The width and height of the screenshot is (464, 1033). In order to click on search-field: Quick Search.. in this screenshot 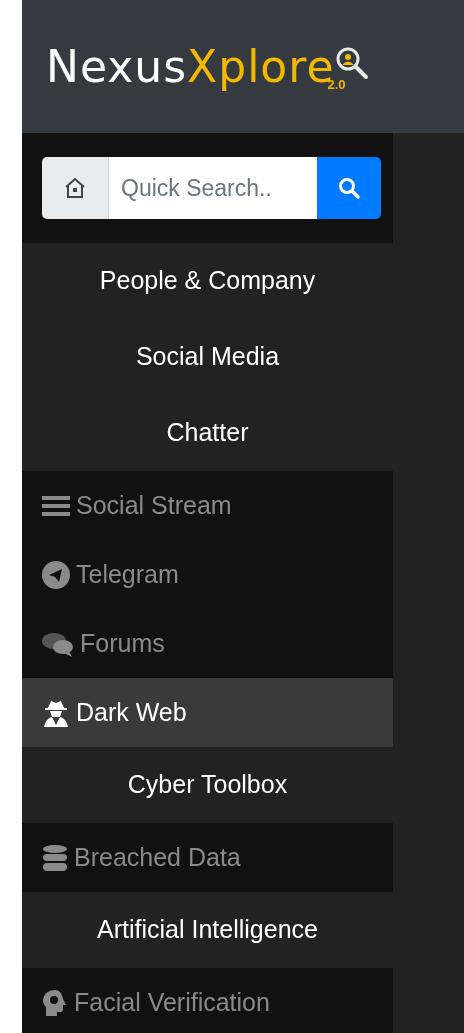, I will do `click(213, 188)`.